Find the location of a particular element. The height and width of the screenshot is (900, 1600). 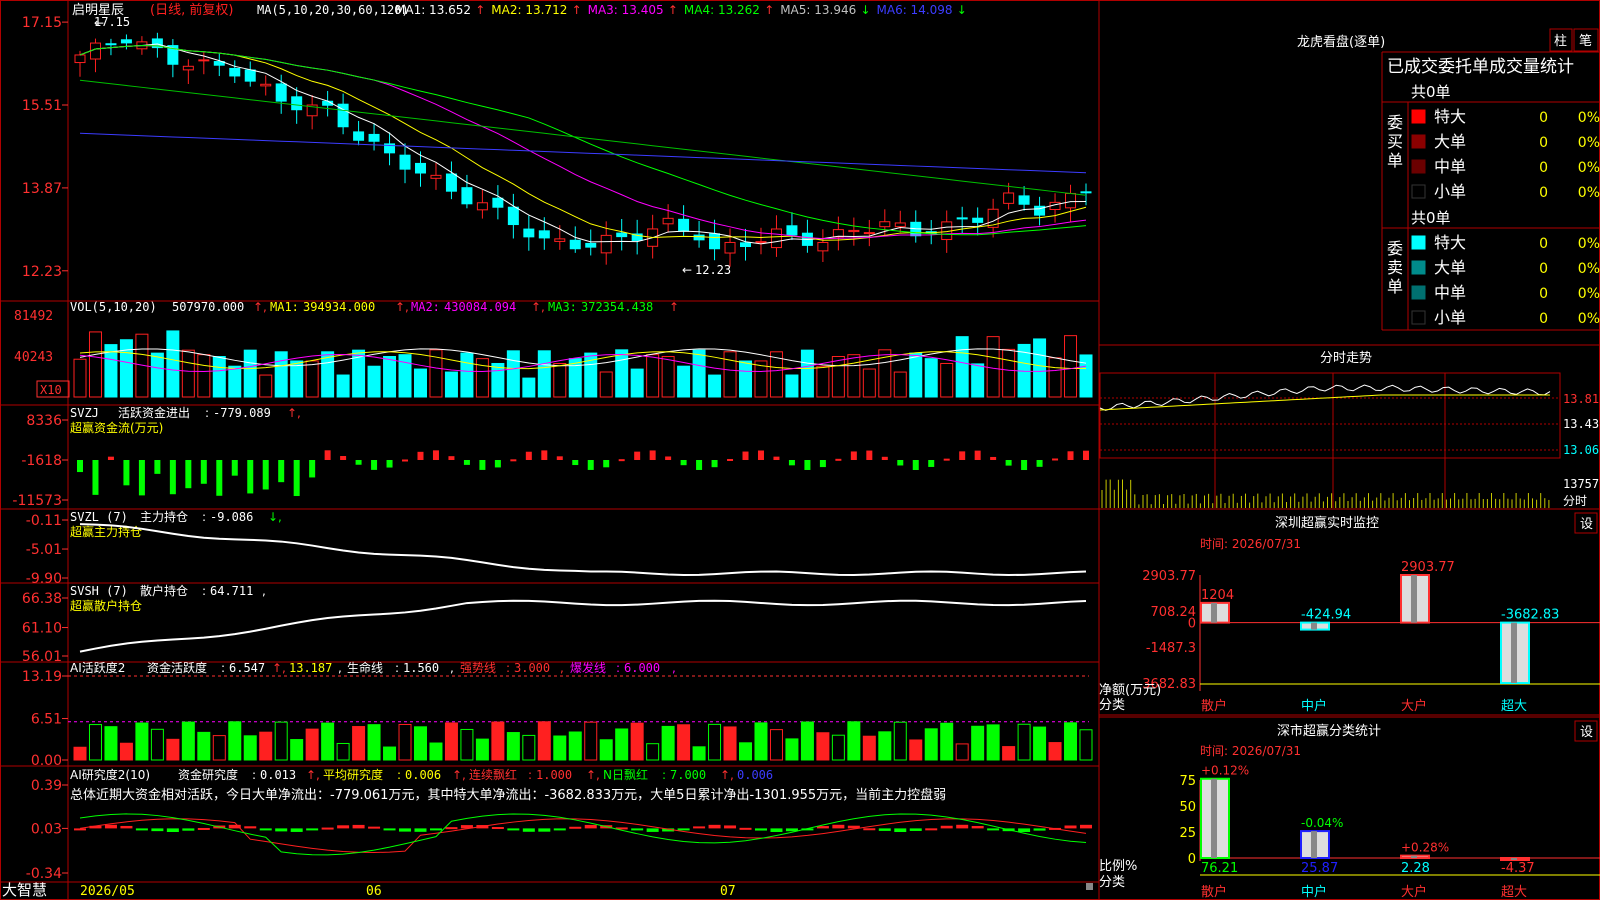

research-tick: 0.03 is located at coordinates (46, 829).